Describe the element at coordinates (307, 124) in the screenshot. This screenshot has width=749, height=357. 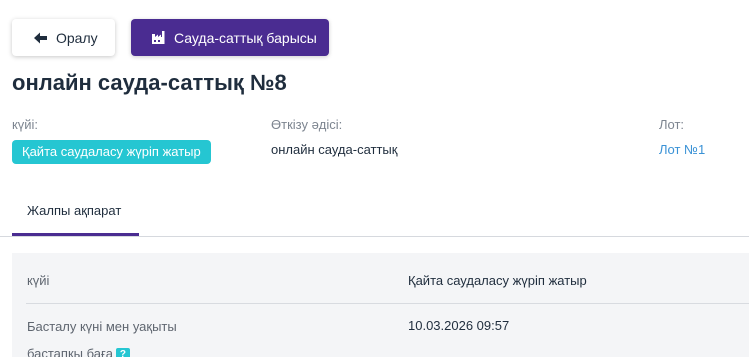
I see `method-label: Өткізу әдісі:` at that location.